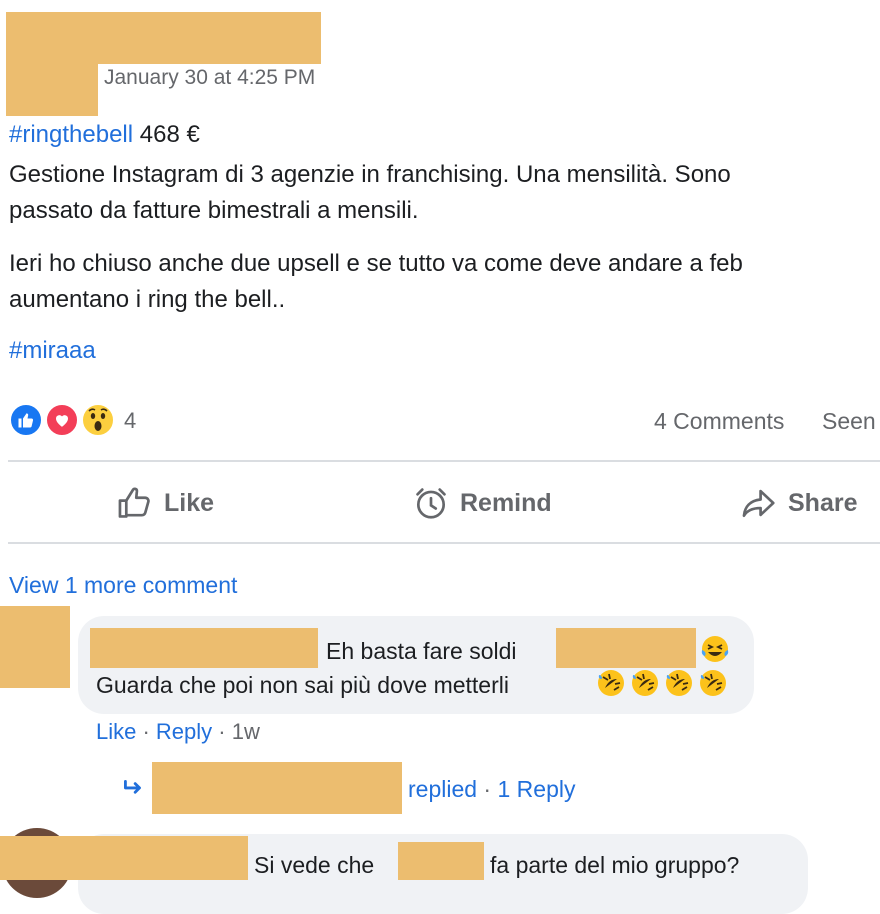 Image resolution: width=880 pixels, height=914 pixels. I want to click on reply-arrow-icon, so click(133, 791).